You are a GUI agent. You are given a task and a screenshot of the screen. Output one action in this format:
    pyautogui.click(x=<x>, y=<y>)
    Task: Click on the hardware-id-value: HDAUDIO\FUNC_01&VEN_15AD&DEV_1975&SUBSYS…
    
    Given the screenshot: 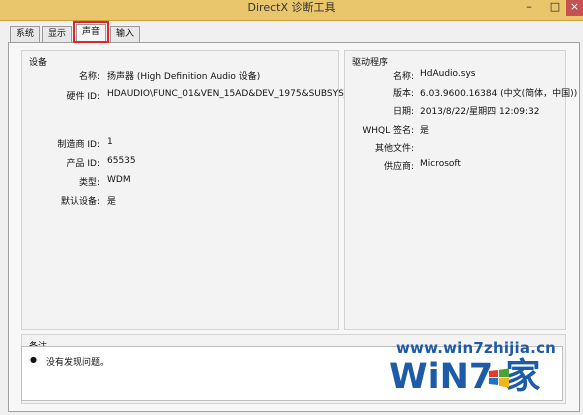 What is the action you would take?
    pyautogui.click(x=228, y=94)
    